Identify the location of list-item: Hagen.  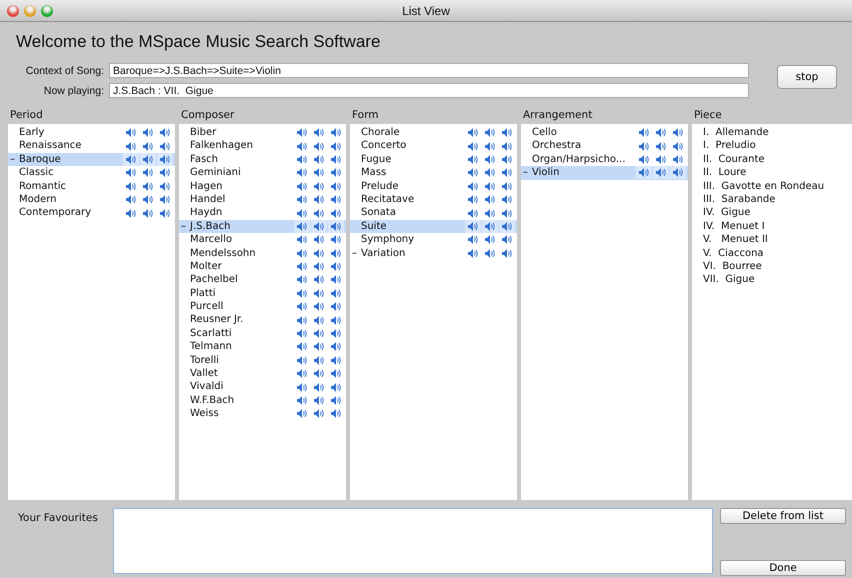
(262, 186).